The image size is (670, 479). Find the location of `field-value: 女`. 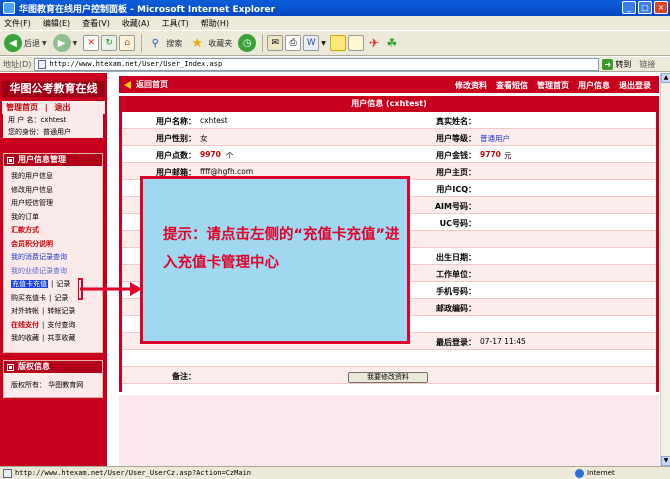

field-value: 女 is located at coordinates (204, 138).